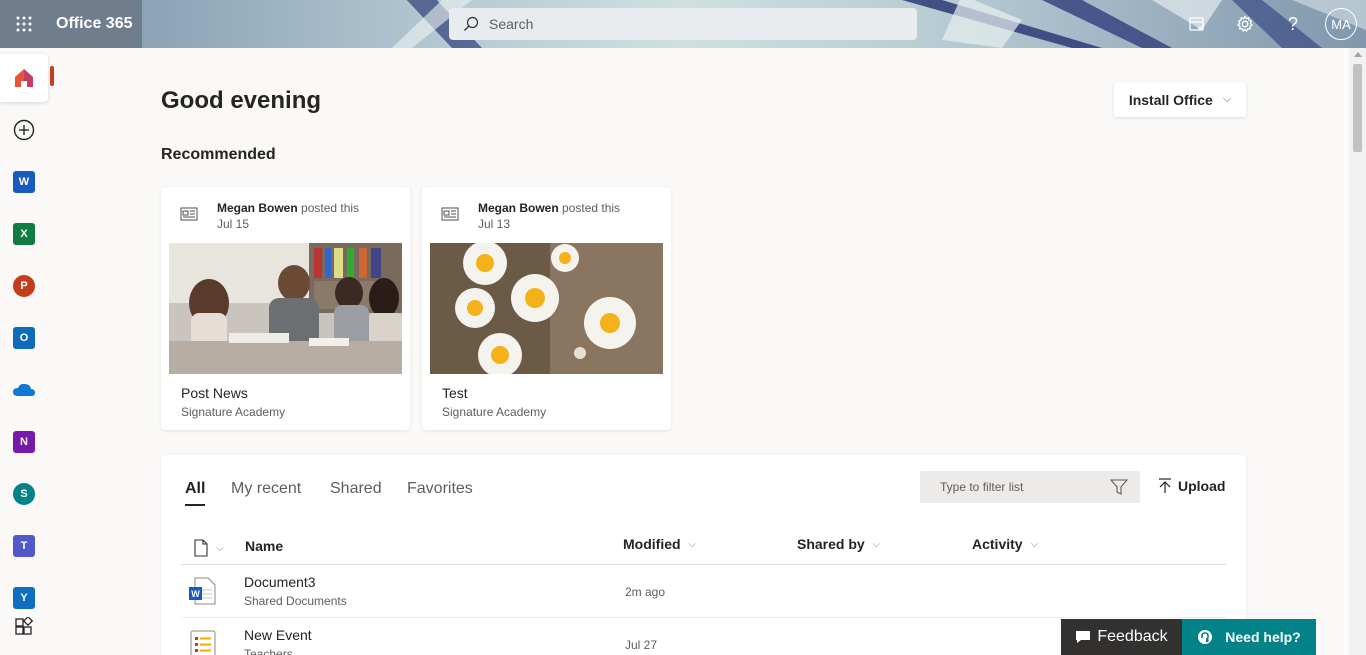 This screenshot has width=1366, height=655. What do you see at coordinates (209, 548) in the screenshot?
I see `file-type-column-header: ⌵` at bounding box center [209, 548].